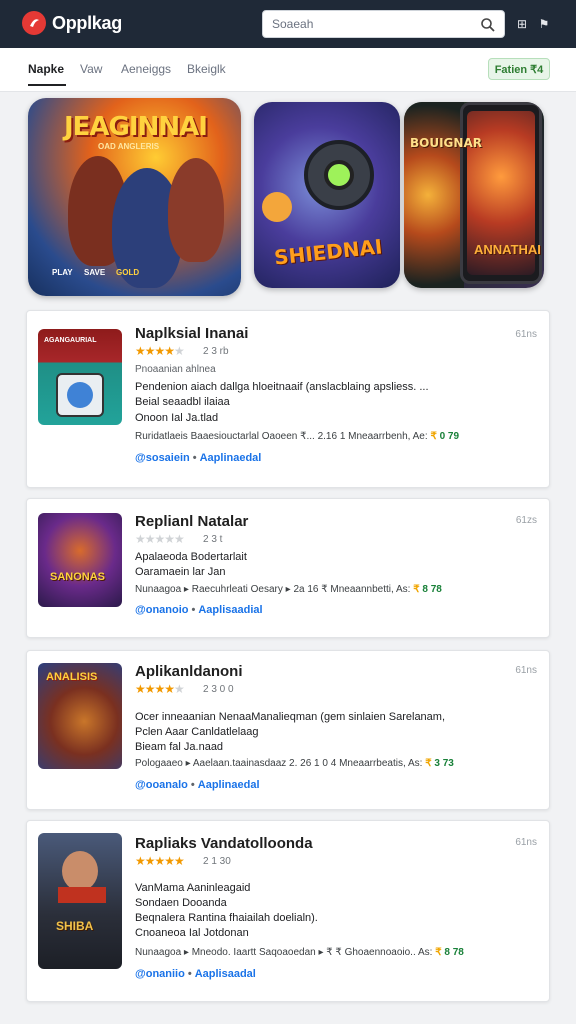  Describe the element at coordinates (216, 351) in the screenshot. I see `rating-count: 2 3 rb` at that location.